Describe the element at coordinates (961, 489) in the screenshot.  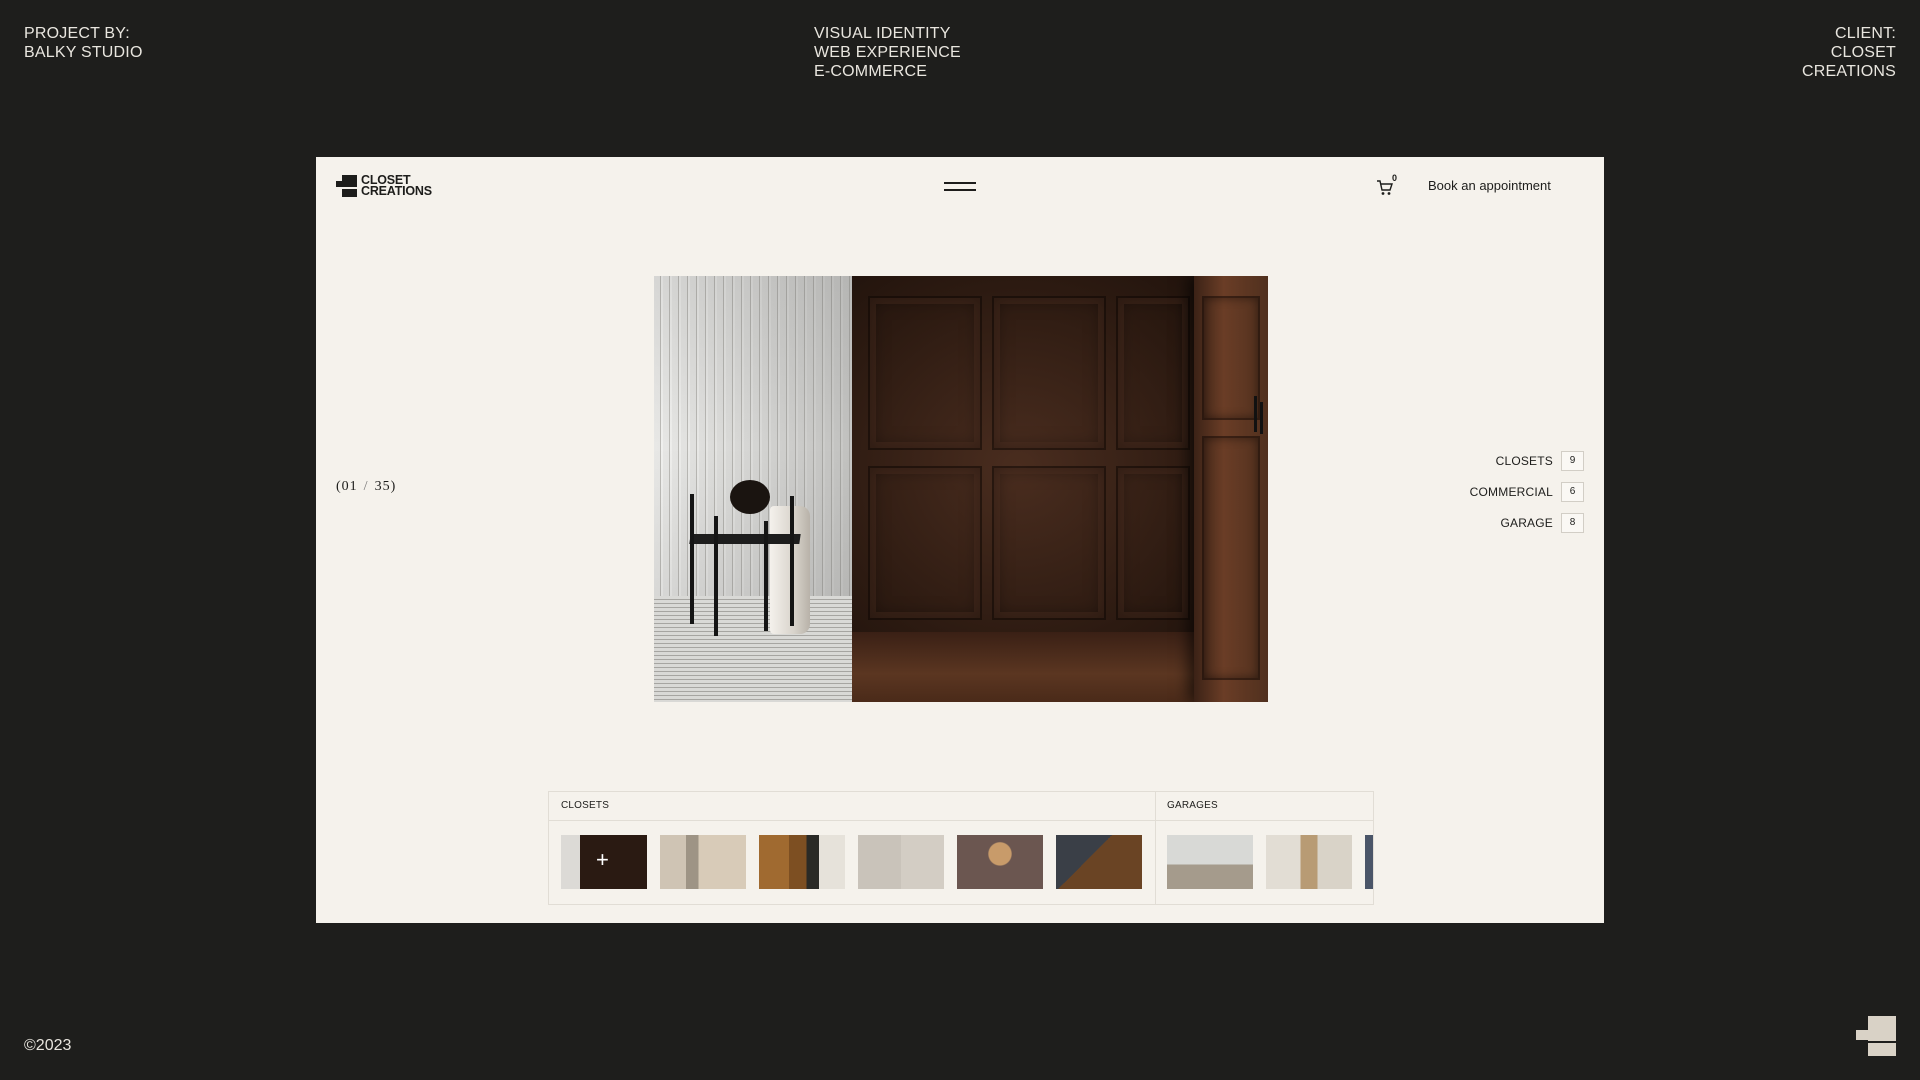
I see `hero-image` at that location.